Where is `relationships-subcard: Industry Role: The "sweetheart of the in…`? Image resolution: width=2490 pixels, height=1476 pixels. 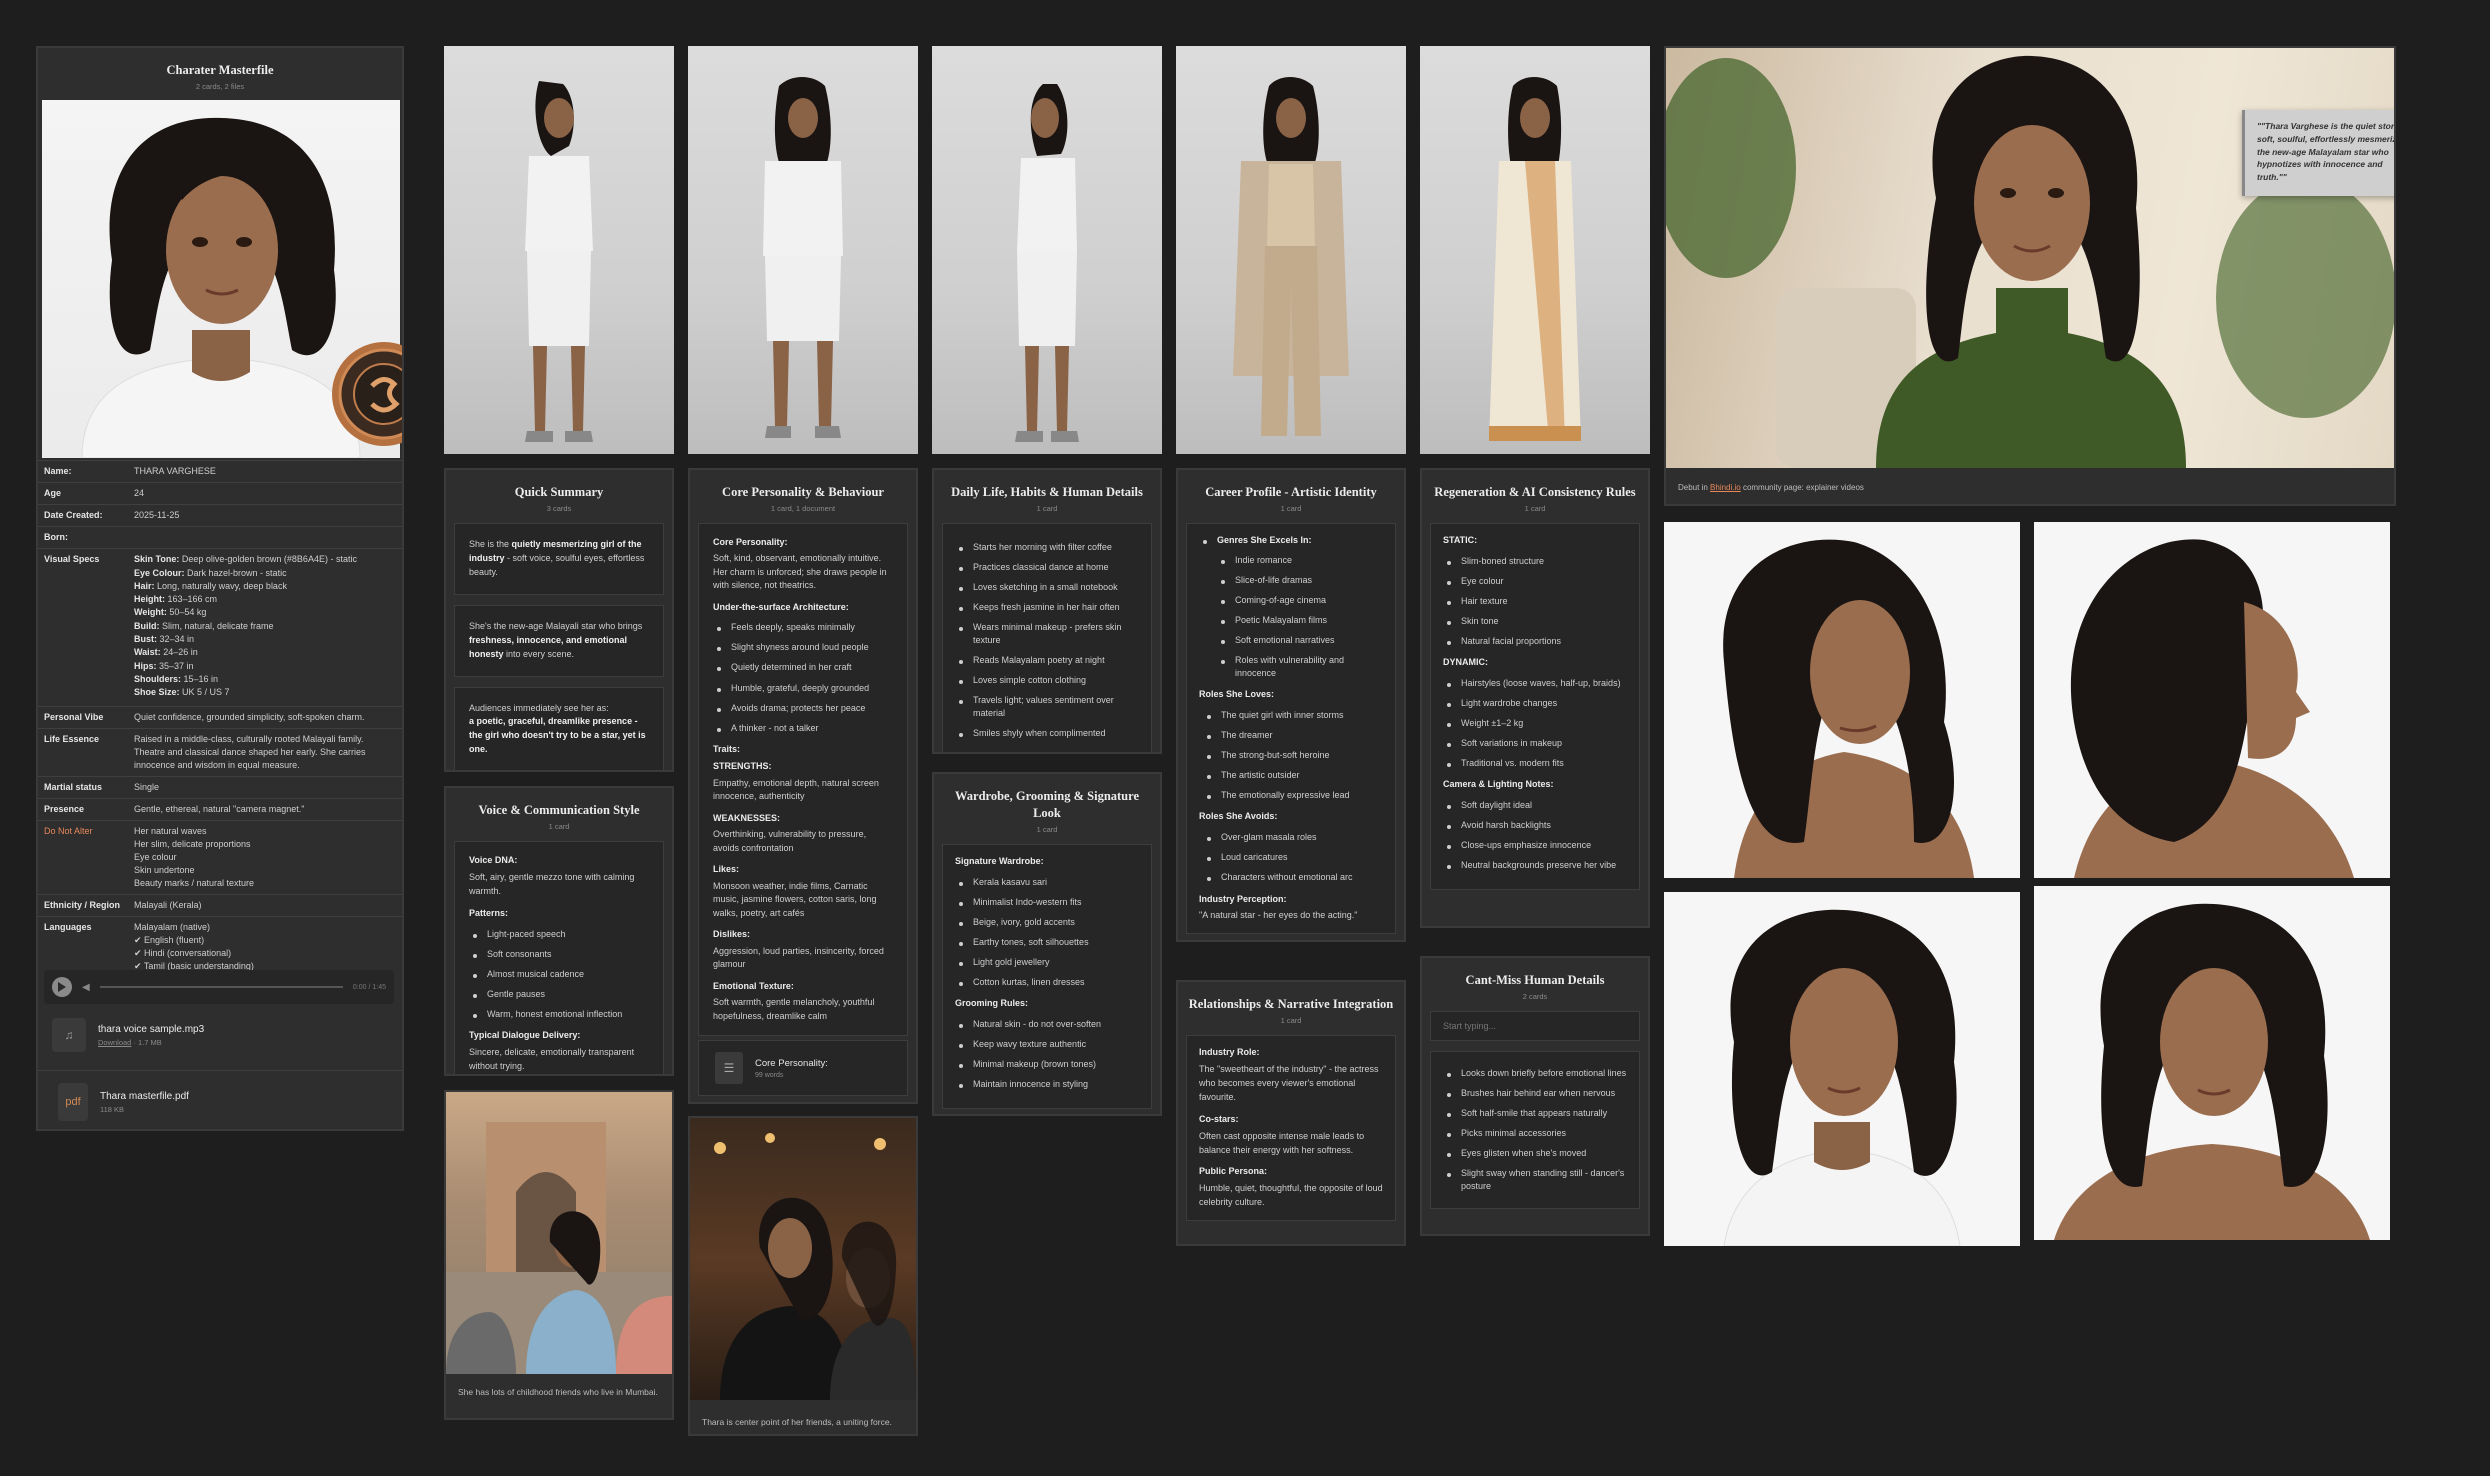
relationships-subcard: Industry Role: The "sweetheart of the in… is located at coordinates (1291, 1128).